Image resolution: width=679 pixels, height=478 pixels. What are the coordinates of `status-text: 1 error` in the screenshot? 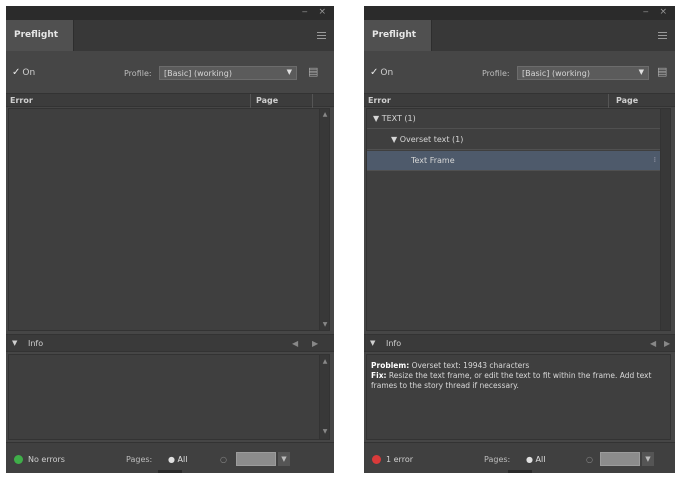 It's located at (399, 459).